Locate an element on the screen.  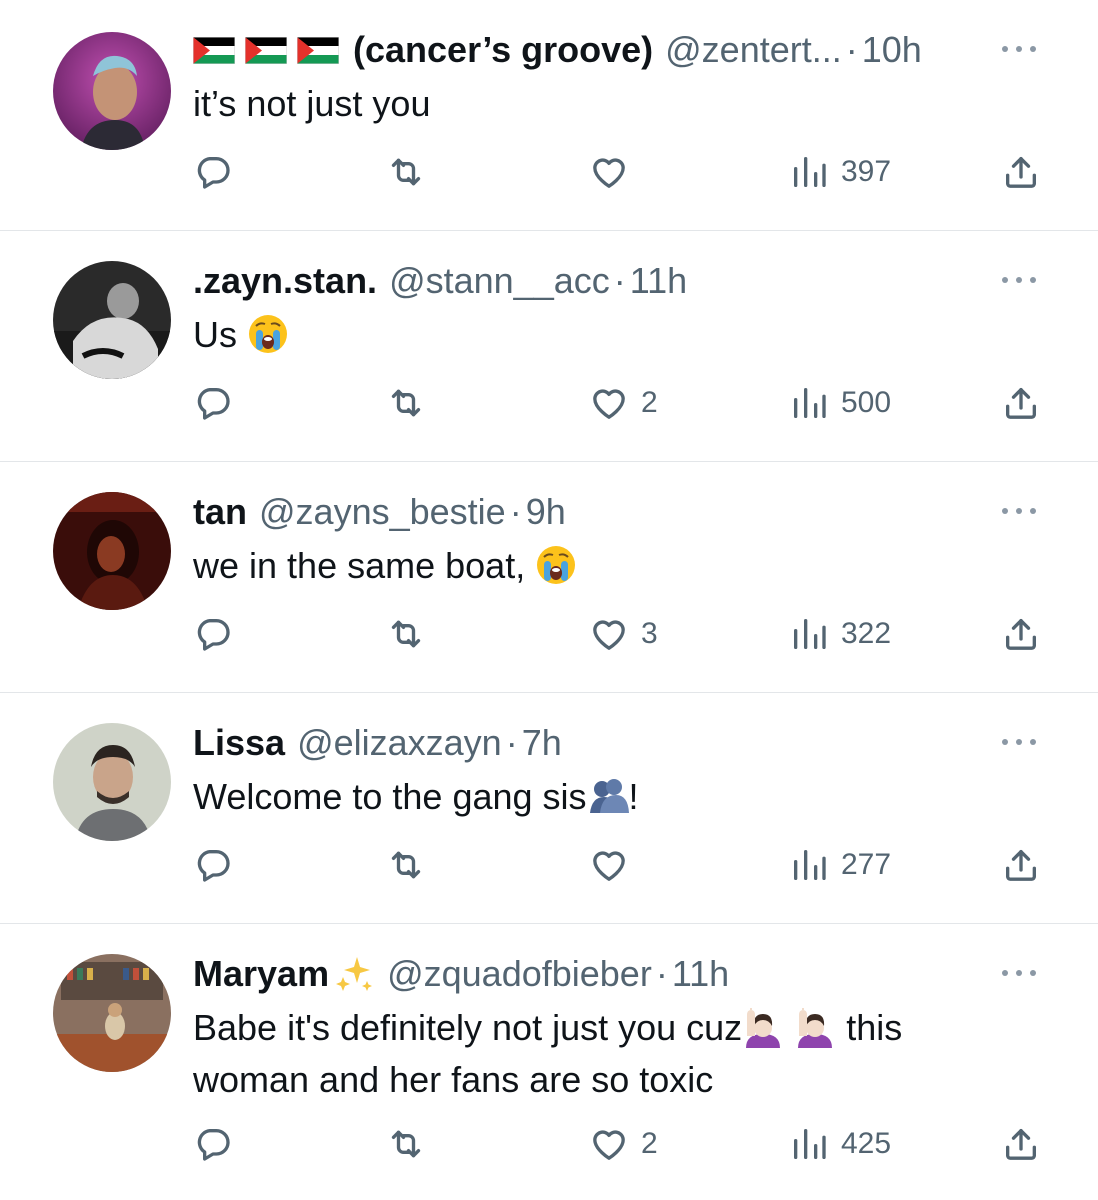
like-button: 3 is located at coordinates (623, 634).